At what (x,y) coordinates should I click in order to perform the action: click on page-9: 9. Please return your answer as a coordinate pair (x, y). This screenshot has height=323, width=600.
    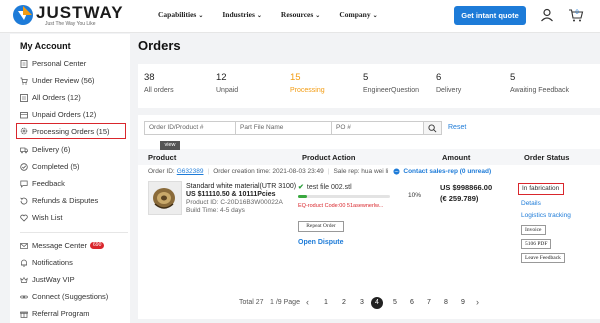
    Looking at the image, I should click on (463, 303).